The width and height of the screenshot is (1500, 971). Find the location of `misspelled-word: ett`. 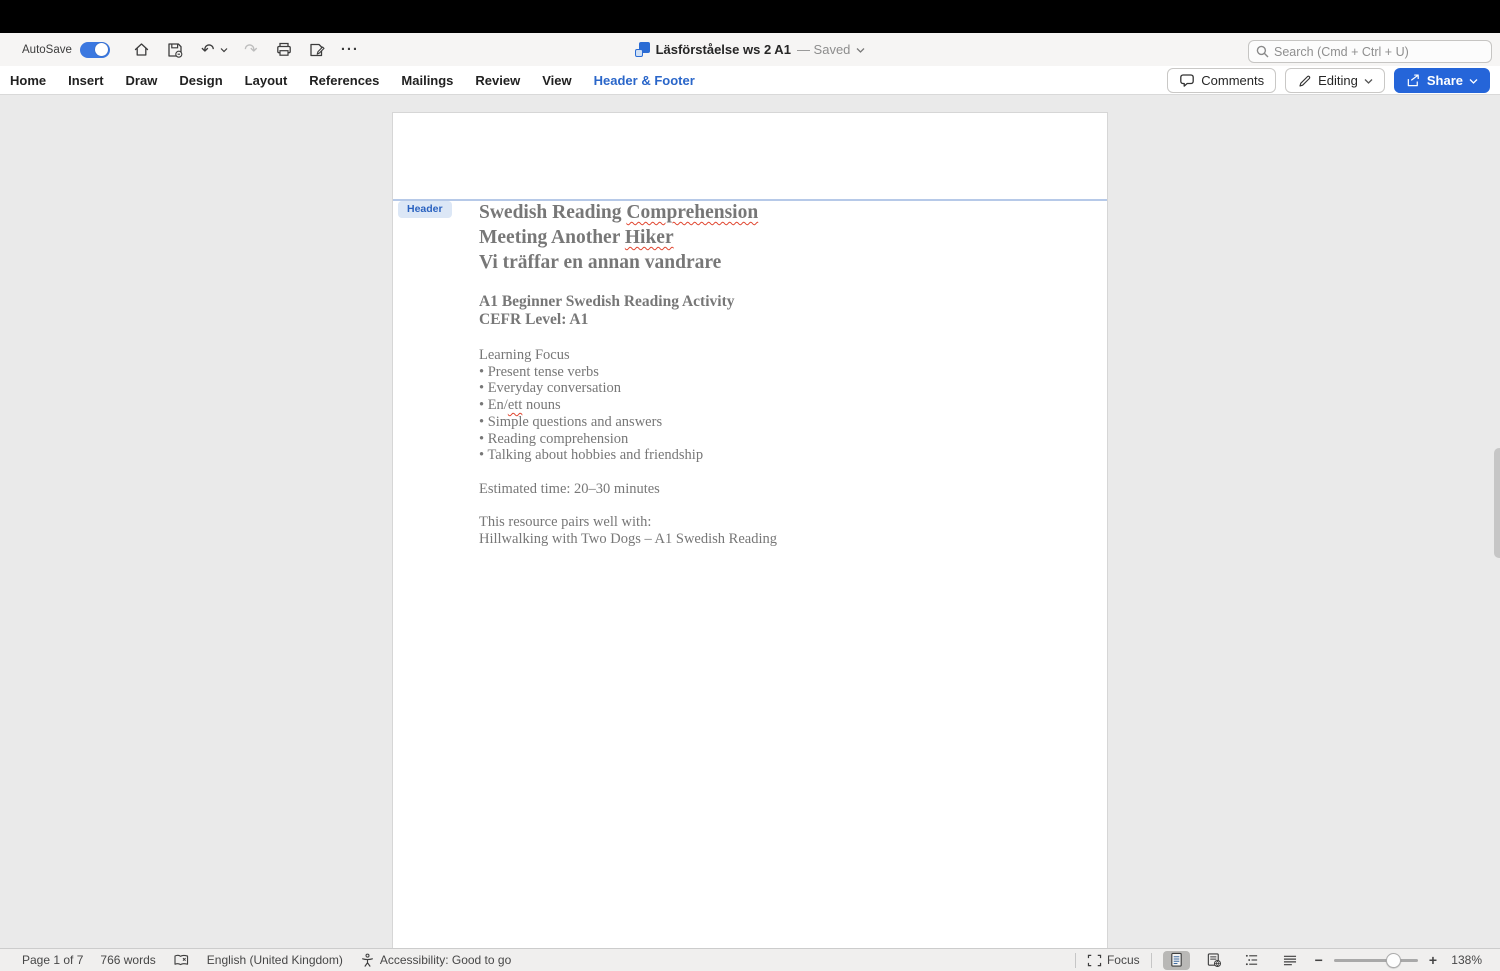

misspelled-word: ett is located at coordinates (515, 405).